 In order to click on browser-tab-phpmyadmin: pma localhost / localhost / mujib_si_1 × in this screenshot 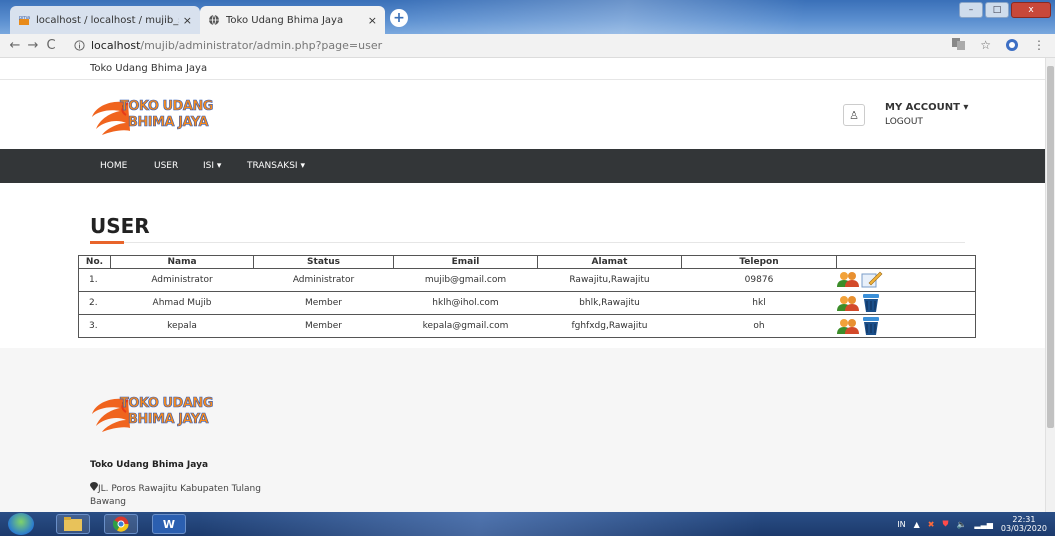, I will do `click(105, 20)`.